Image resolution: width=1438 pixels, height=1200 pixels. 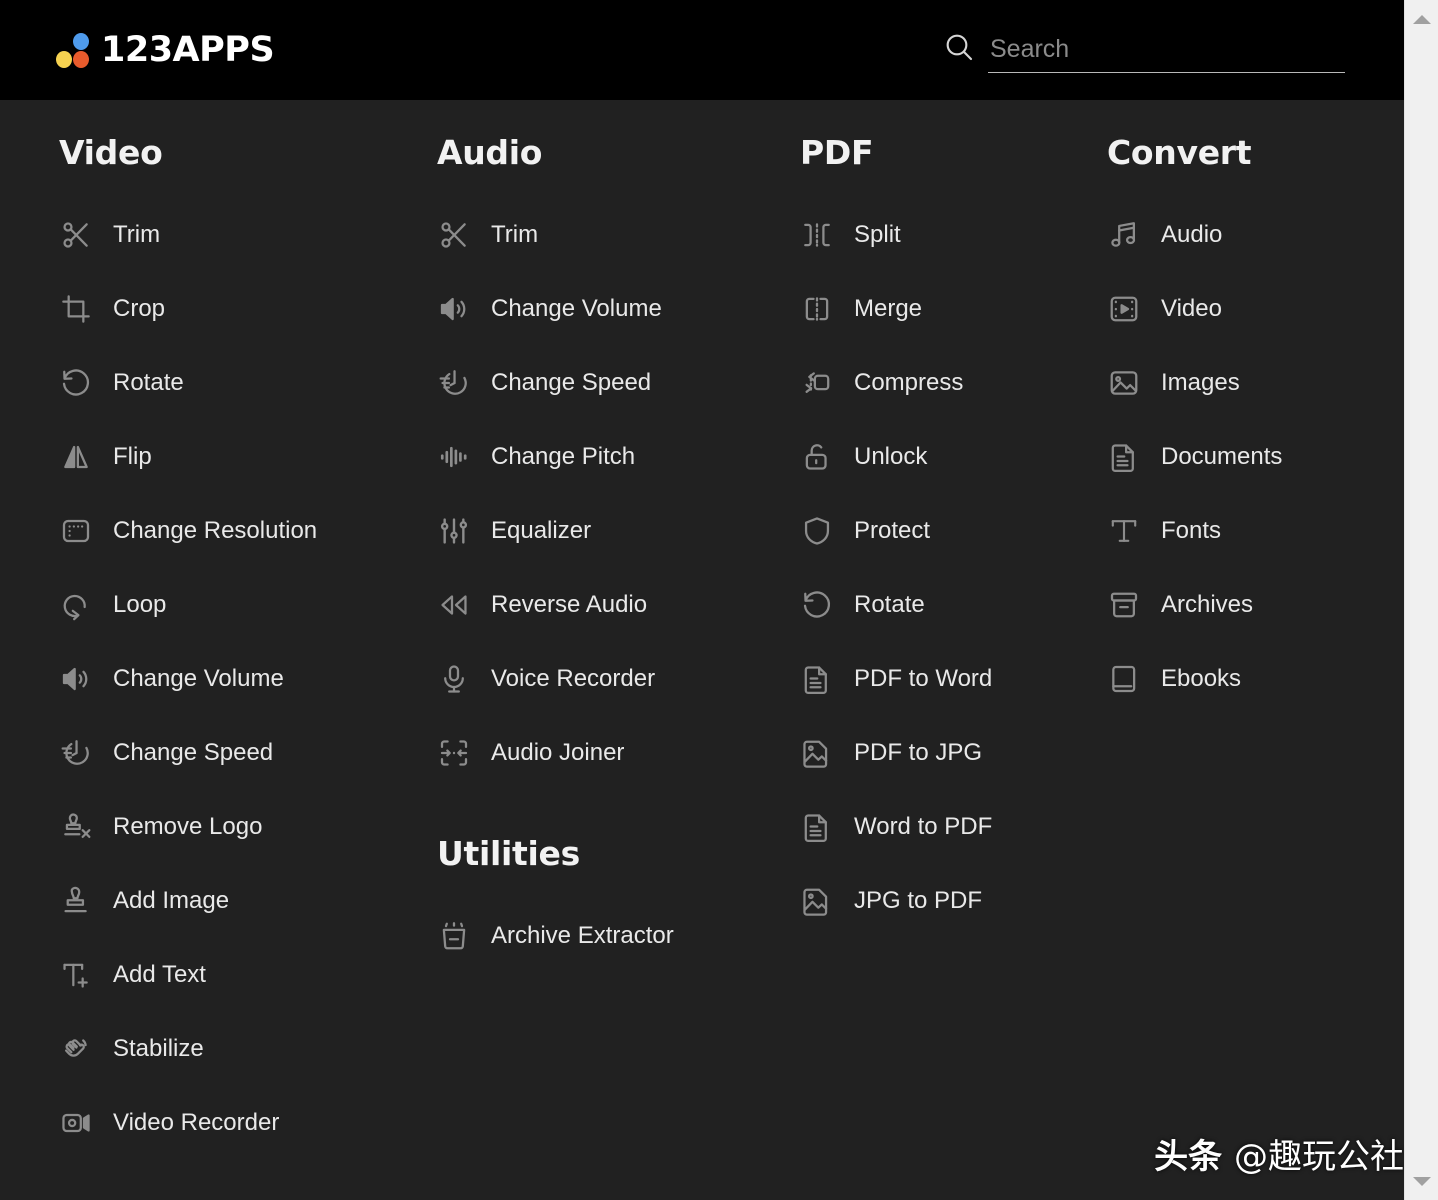 I want to click on menu-item-label: Video, so click(x=1191, y=308).